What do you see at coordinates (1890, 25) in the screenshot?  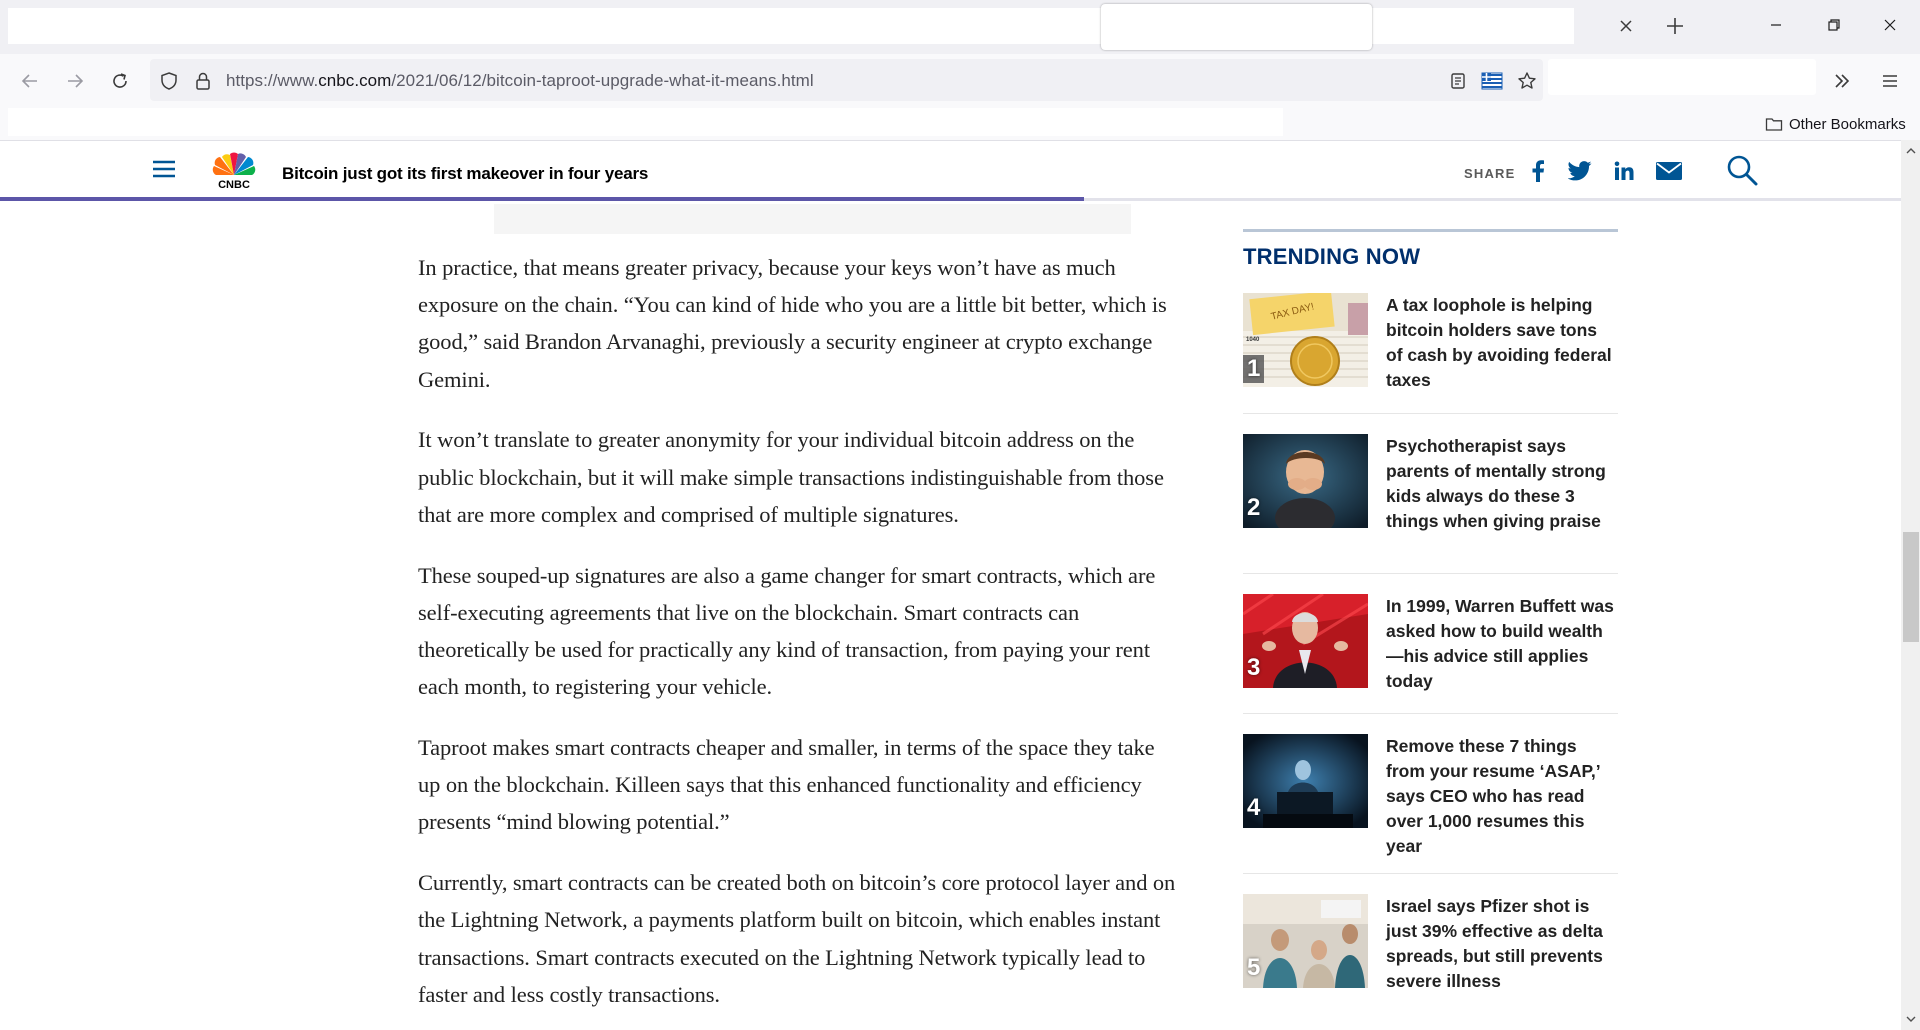 I see `close-window-icon` at bounding box center [1890, 25].